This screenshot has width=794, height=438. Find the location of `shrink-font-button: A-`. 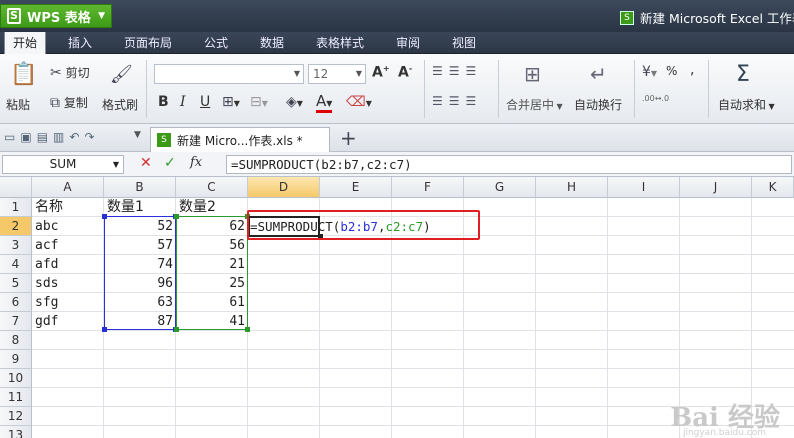

shrink-font-button: A- is located at coordinates (405, 72).